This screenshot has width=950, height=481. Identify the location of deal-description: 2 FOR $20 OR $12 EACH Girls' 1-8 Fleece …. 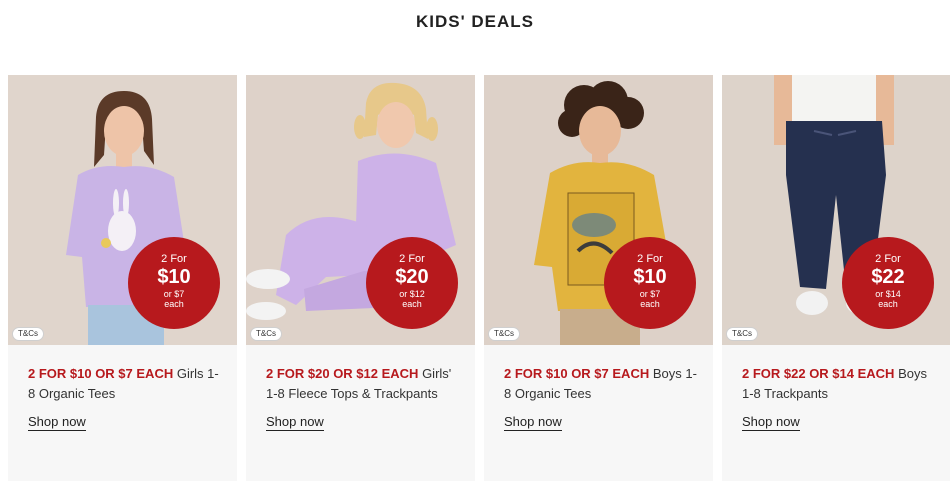
(364, 384).